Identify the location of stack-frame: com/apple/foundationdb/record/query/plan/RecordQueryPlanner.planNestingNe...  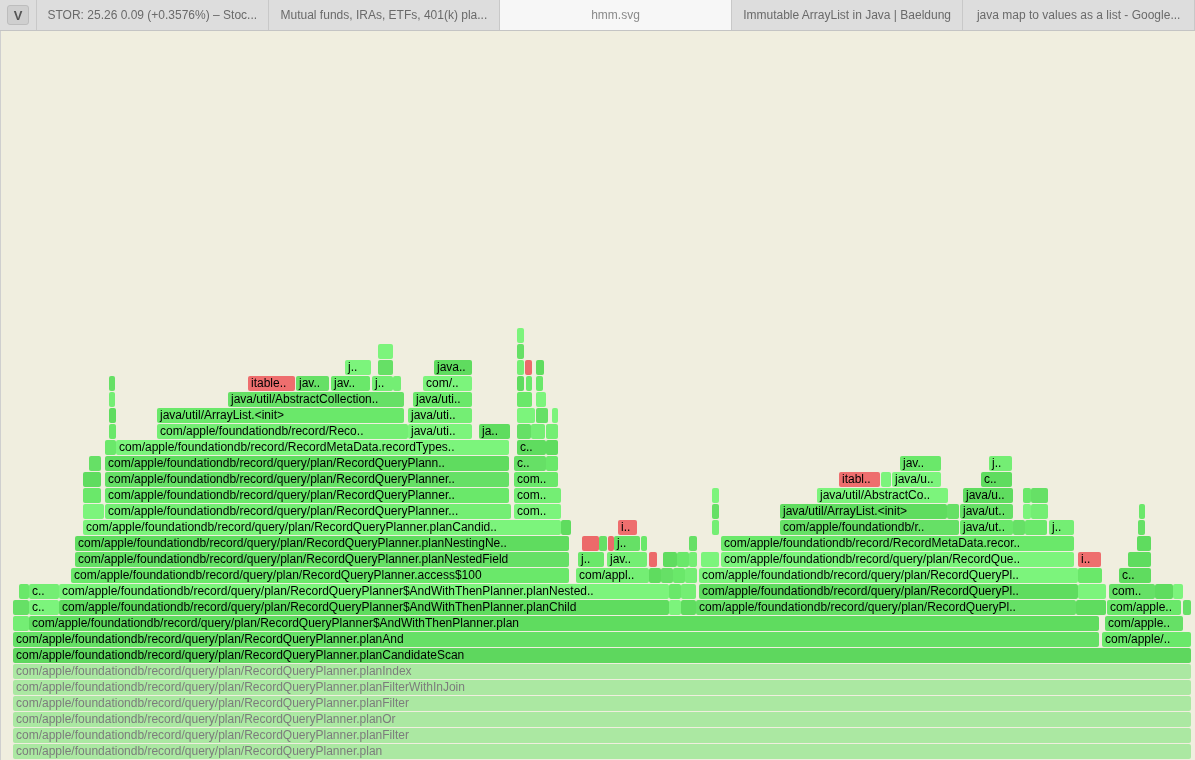
(322, 543).